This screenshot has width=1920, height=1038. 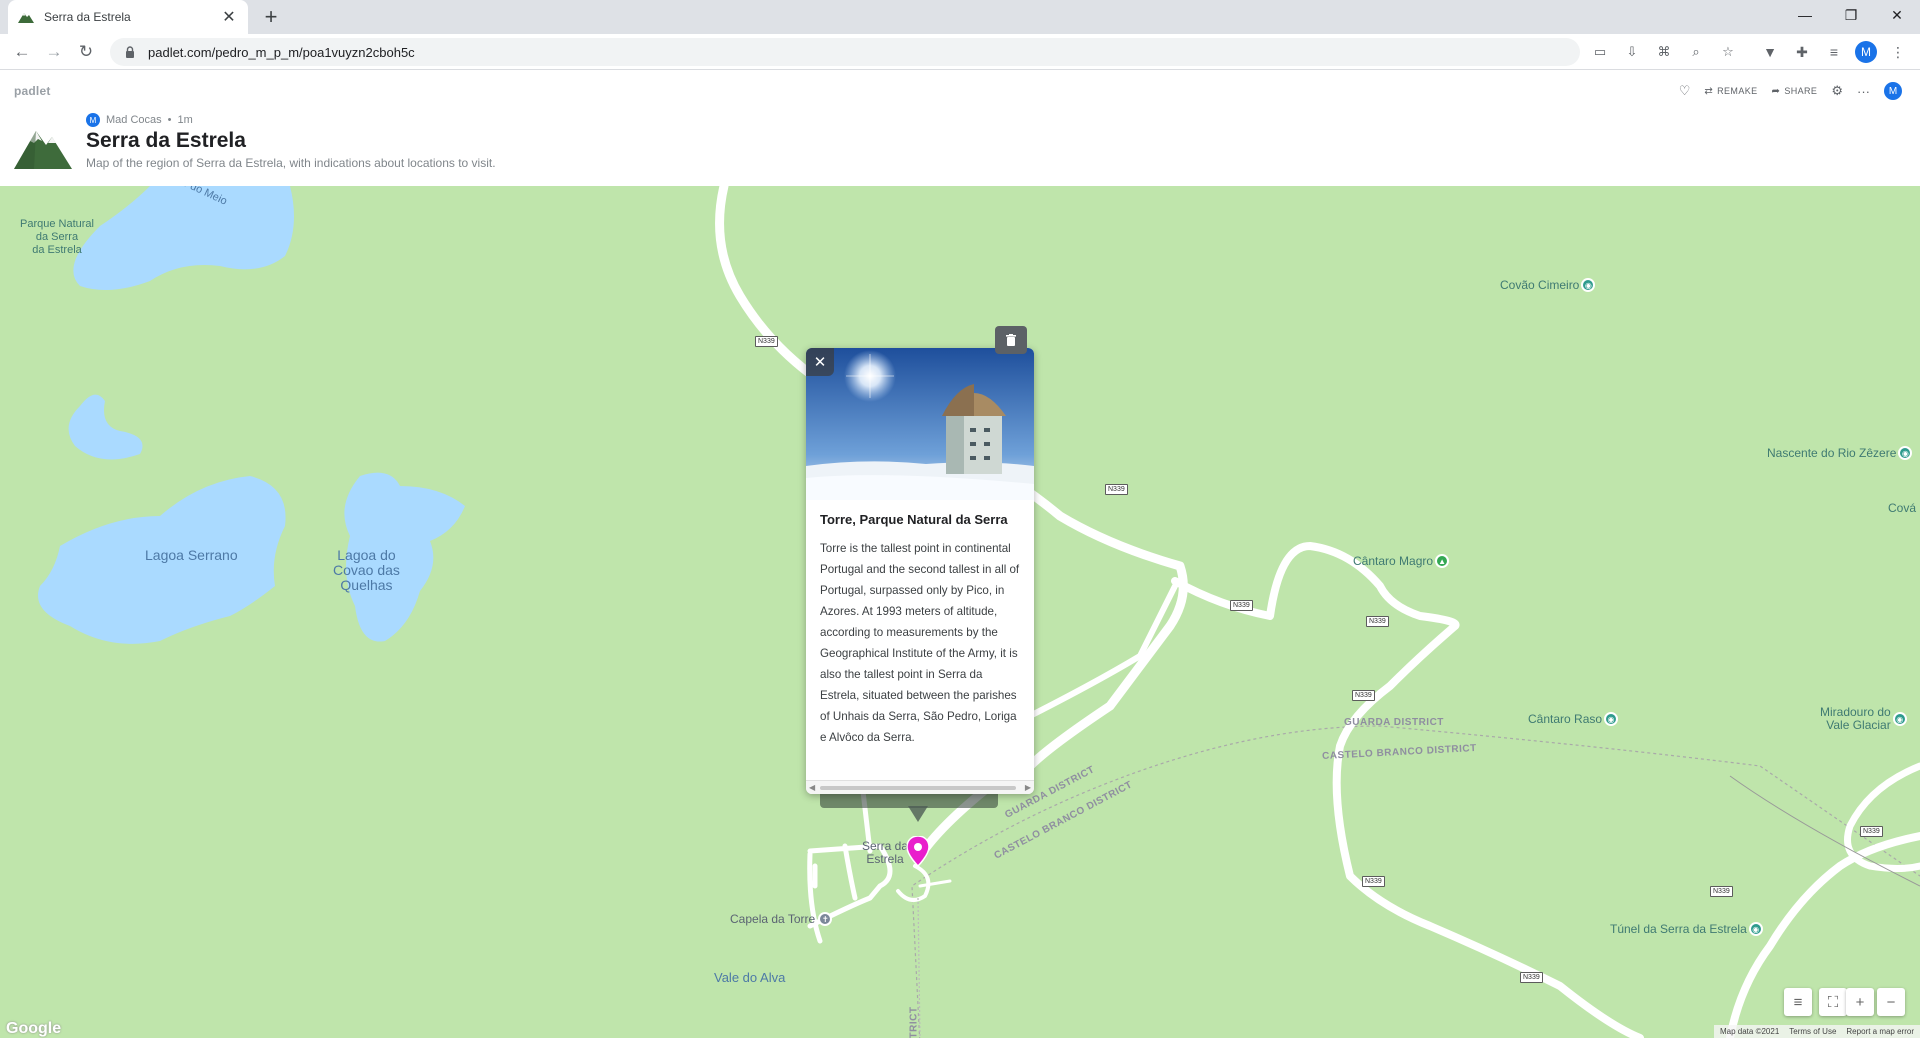 What do you see at coordinates (1401, 561) in the screenshot?
I see `cantaro-magro-label: Cântaro Magro ▲` at bounding box center [1401, 561].